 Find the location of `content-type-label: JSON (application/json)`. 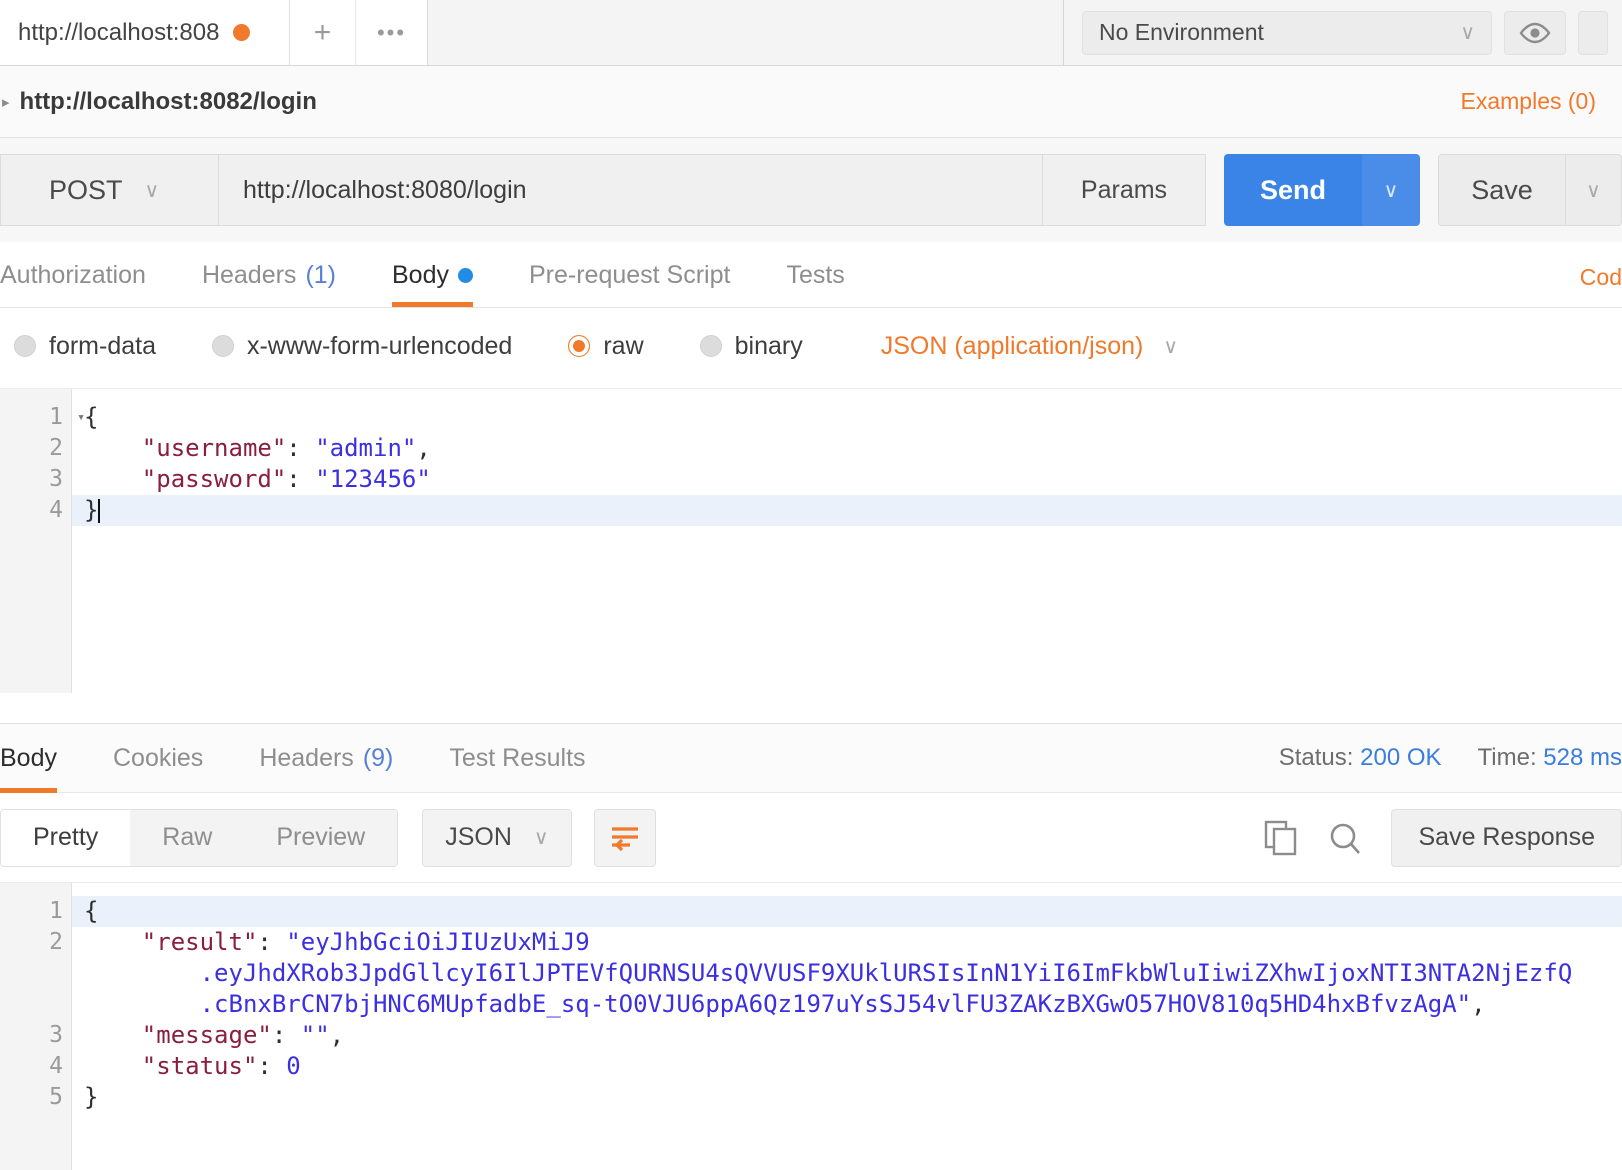

content-type-label: JSON (application/json) is located at coordinates (1012, 345).